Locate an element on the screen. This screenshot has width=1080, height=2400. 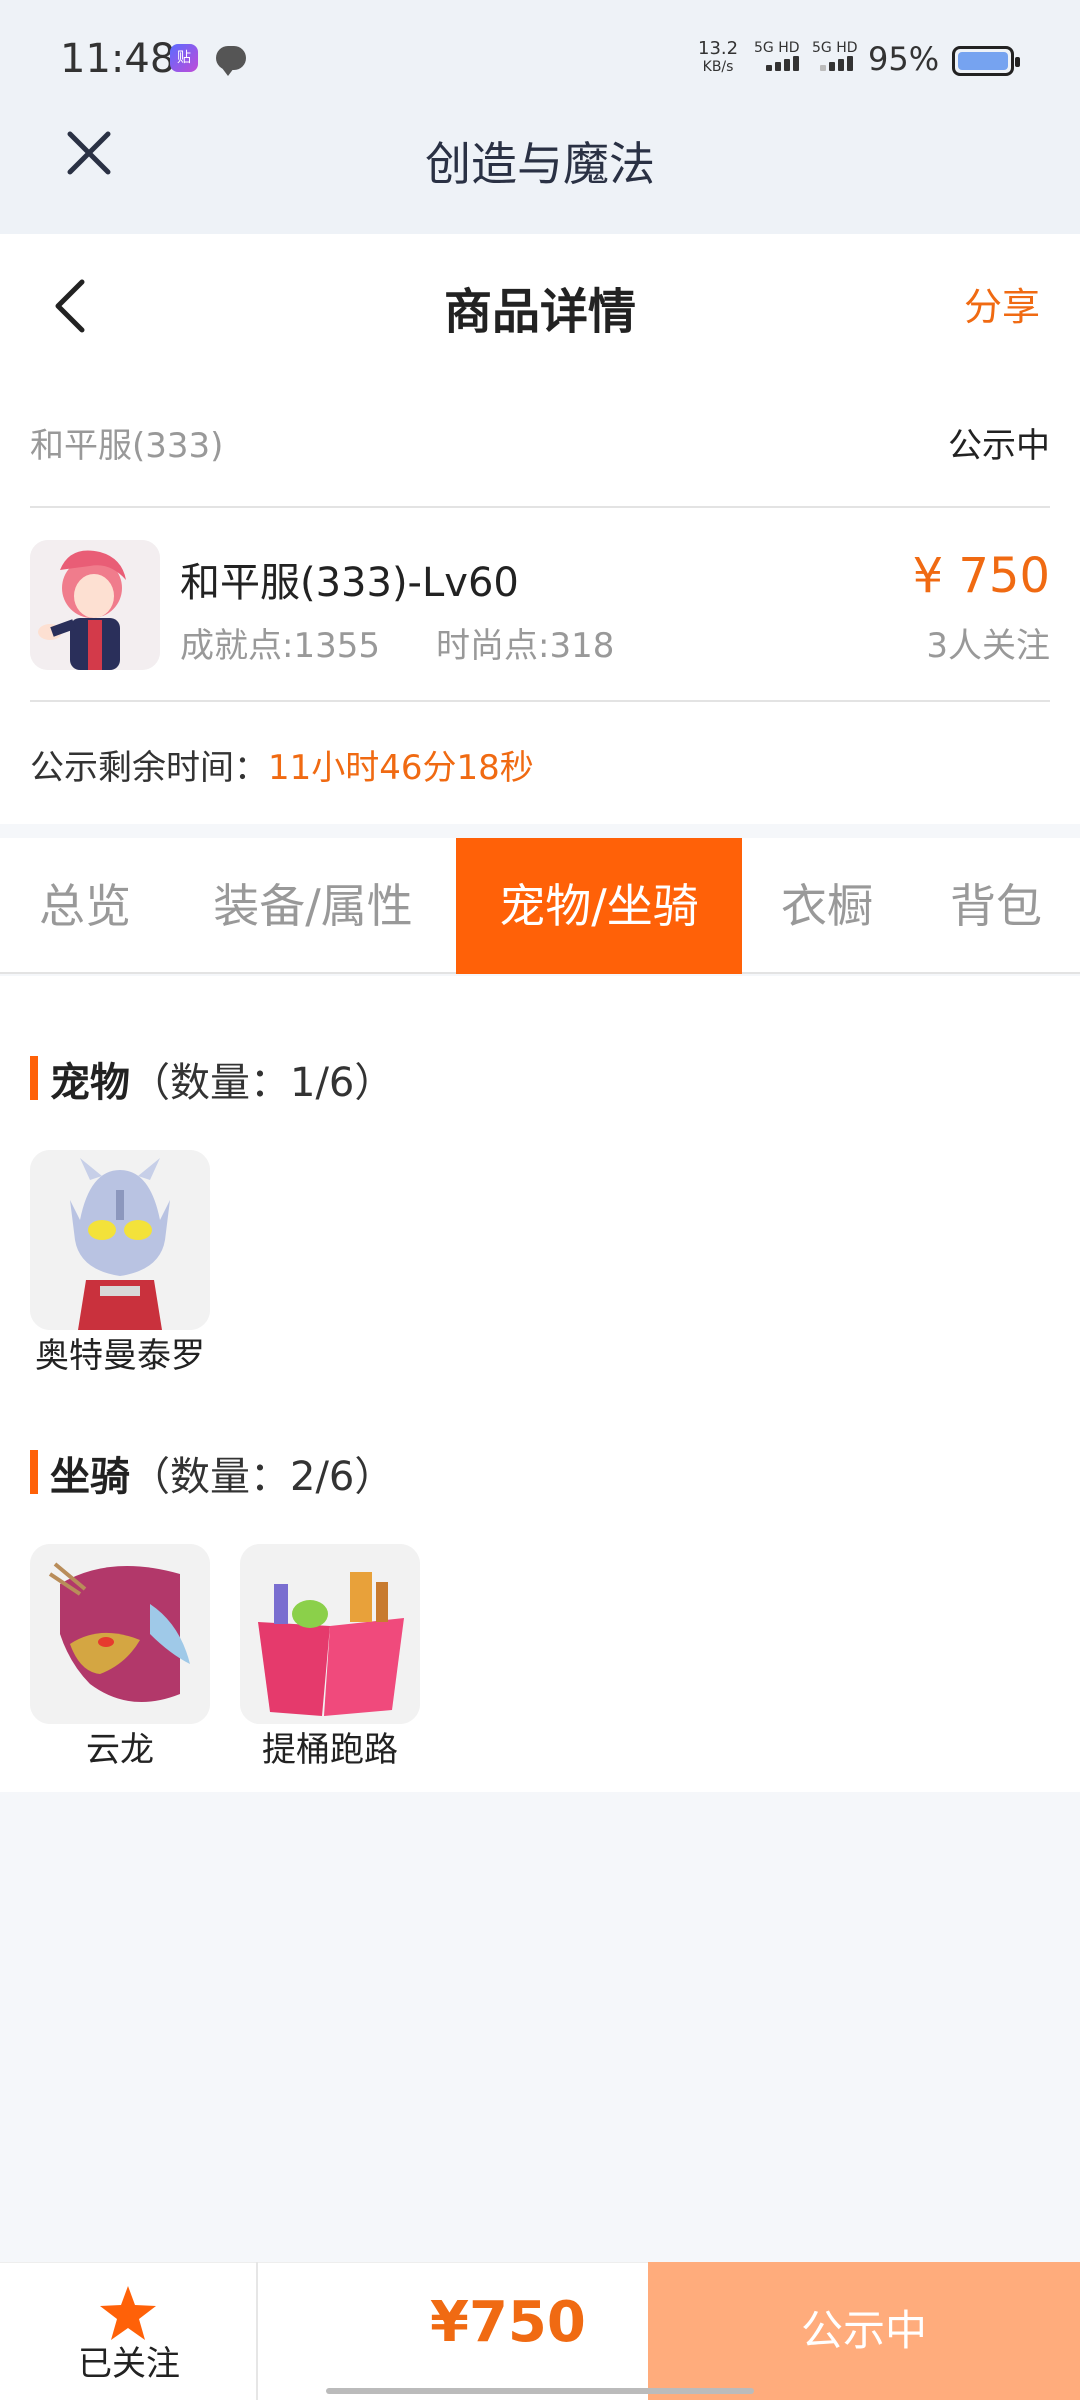
remaining-time-label: 公示剩余时间： is located at coordinates (149, 768).